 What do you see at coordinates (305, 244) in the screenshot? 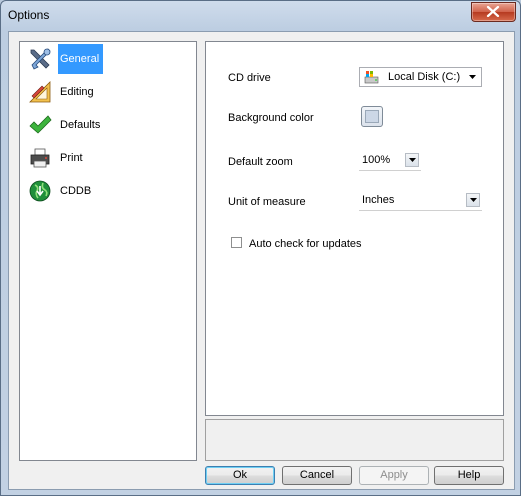
I see `auto-check-updates-label: Auto check for updates` at bounding box center [305, 244].